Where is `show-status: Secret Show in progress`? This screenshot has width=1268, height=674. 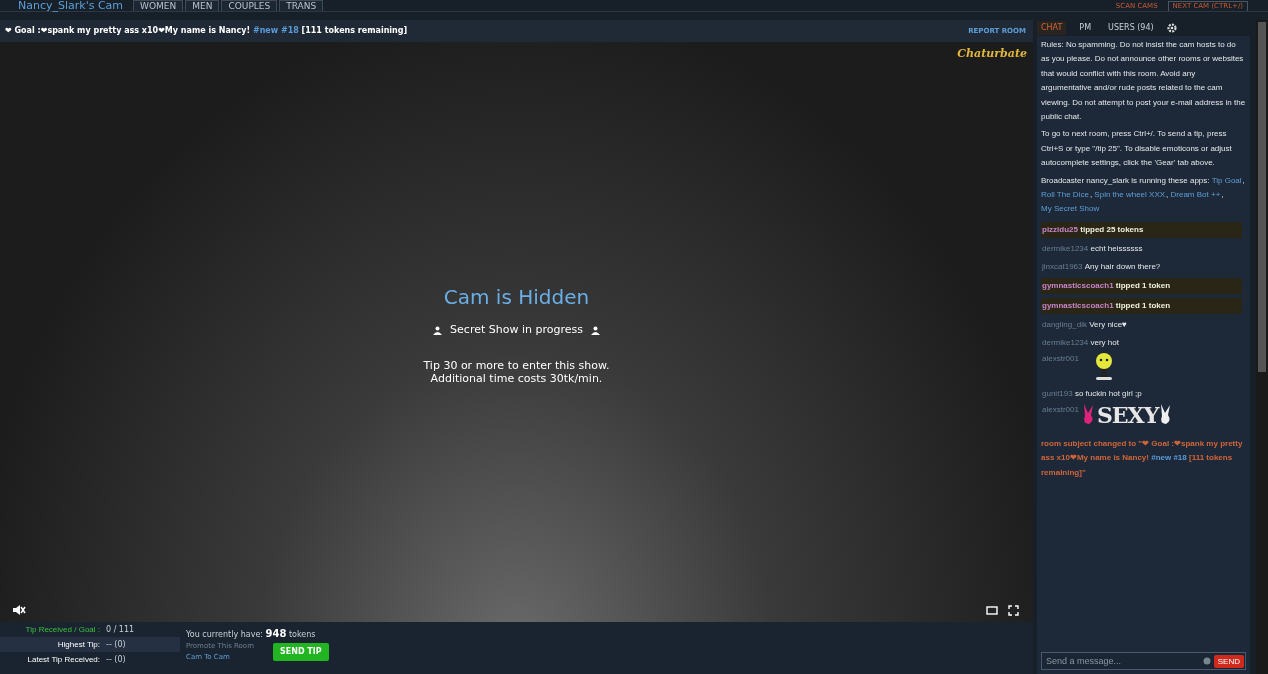
show-status: Secret Show in progress is located at coordinates (516, 330).